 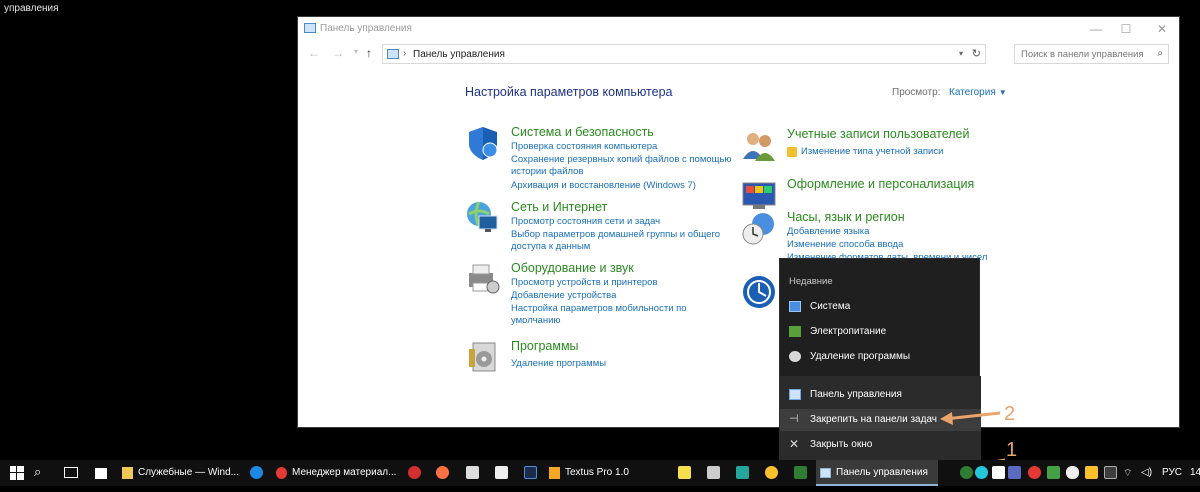 What do you see at coordinates (1012, 450) in the screenshot?
I see `annotation-number: 1` at bounding box center [1012, 450].